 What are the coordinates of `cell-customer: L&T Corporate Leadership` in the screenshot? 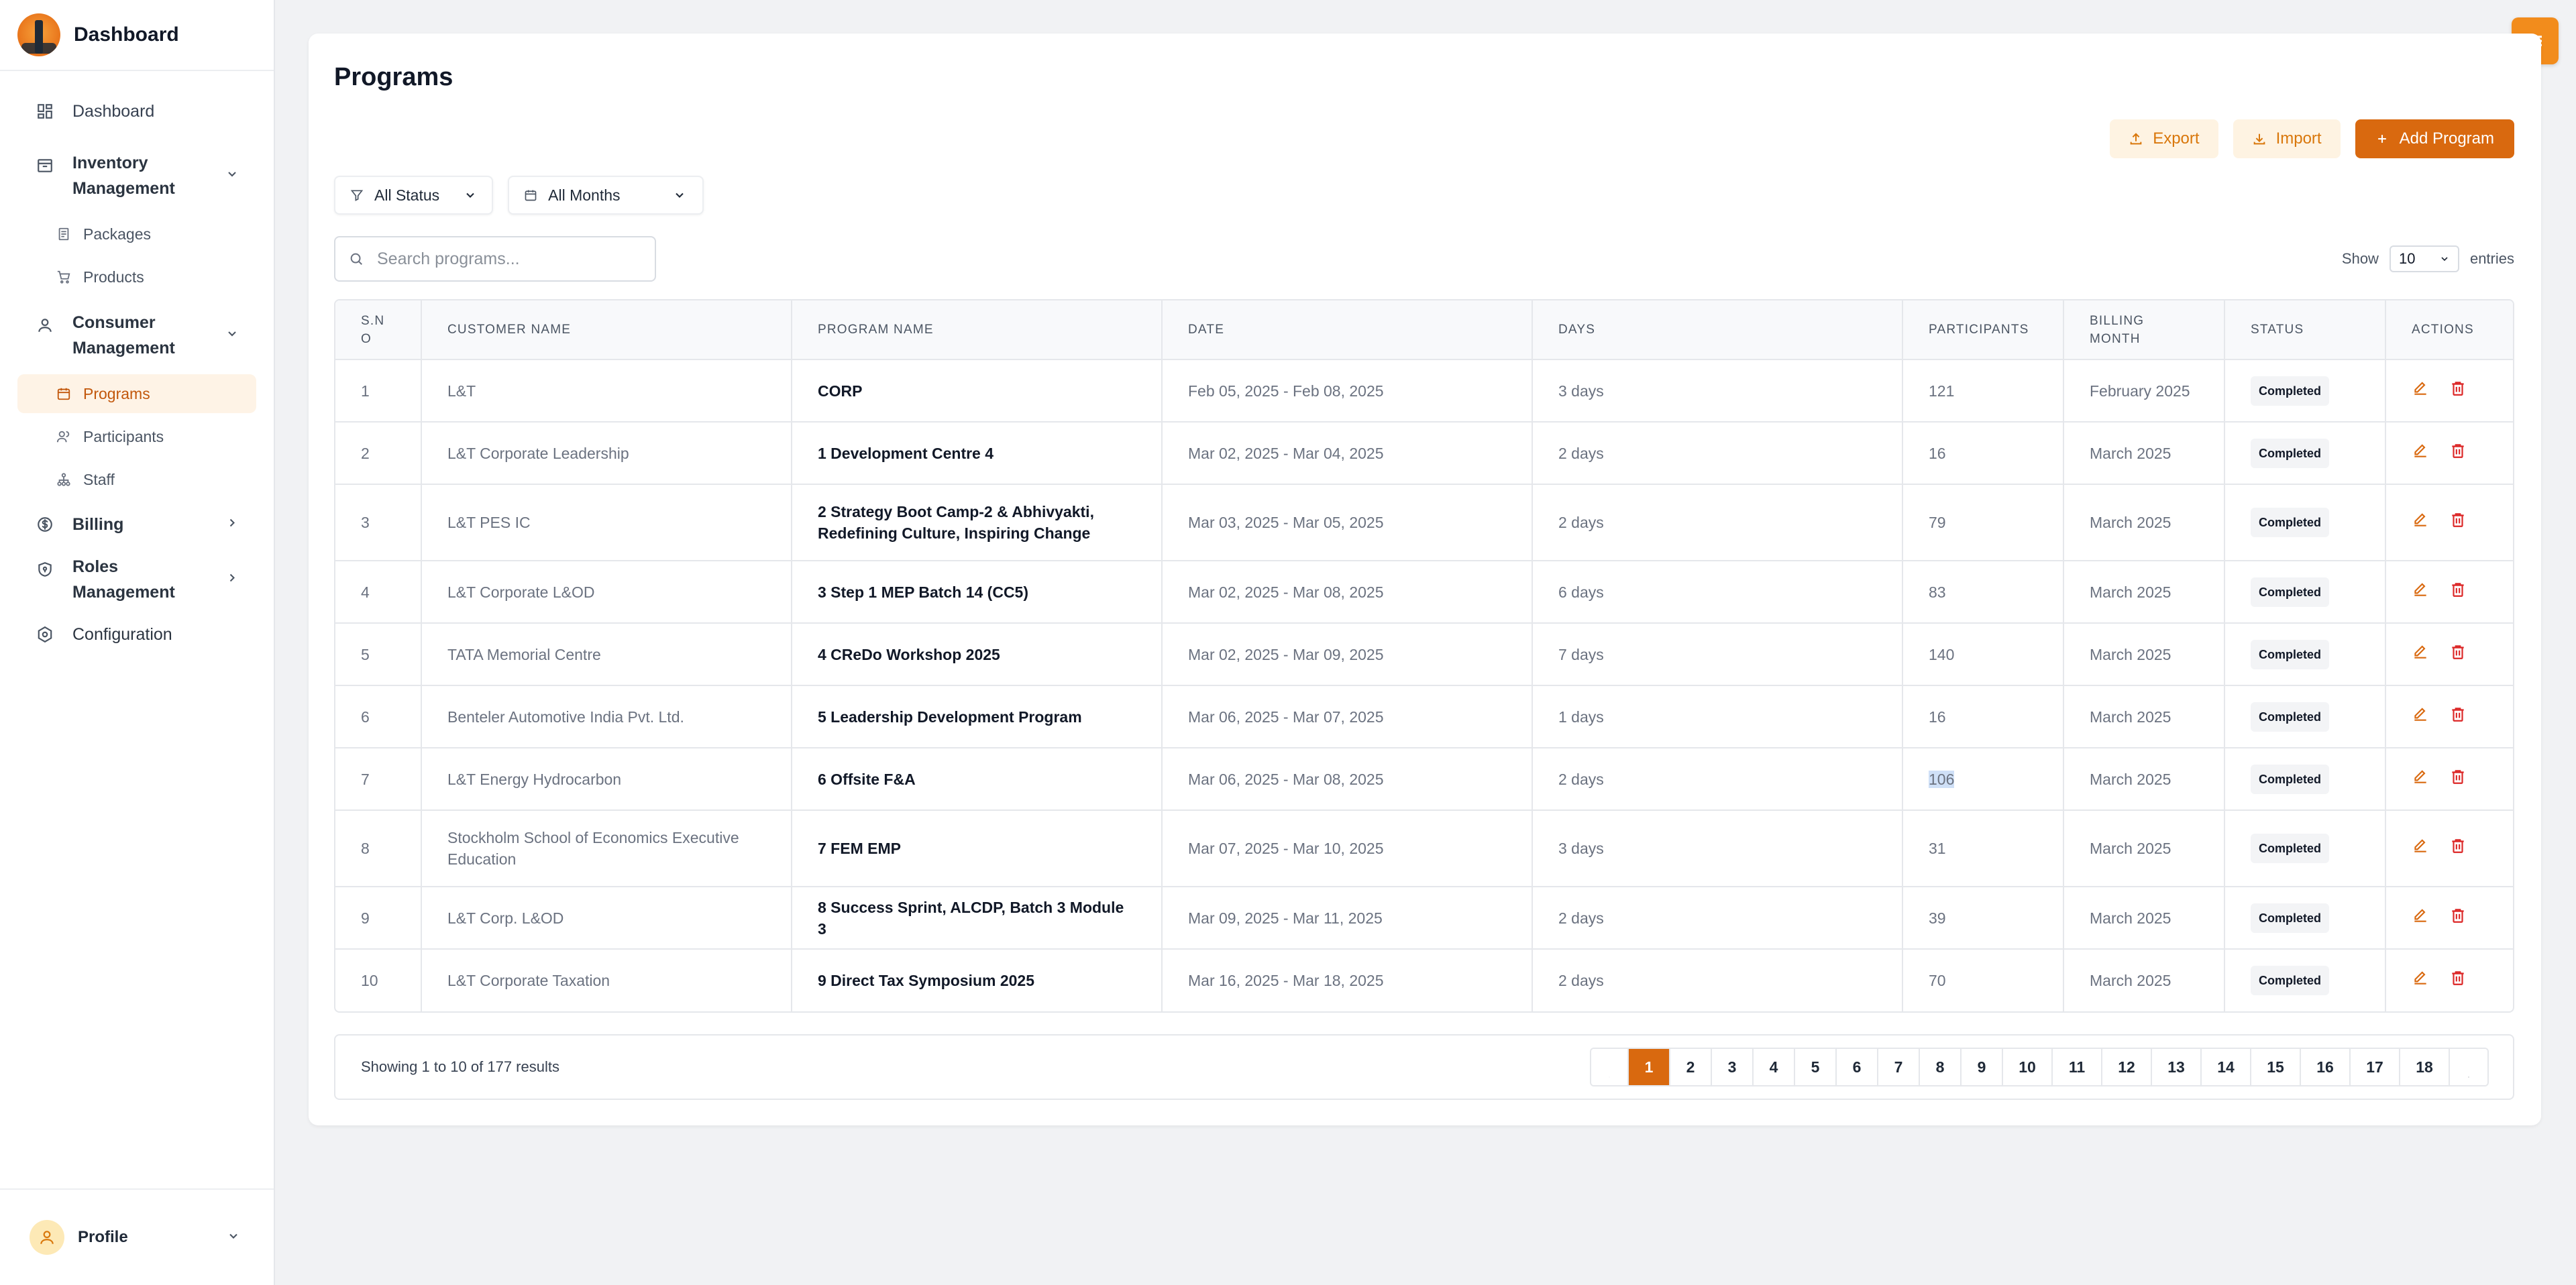 It's located at (606, 453).